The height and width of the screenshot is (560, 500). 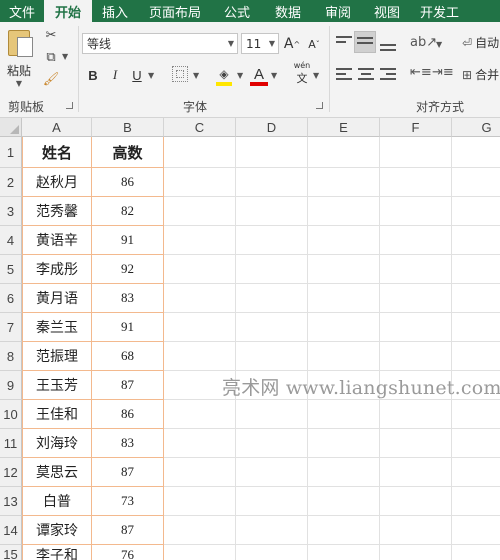 What do you see at coordinates (416, 152) in the screenshot?
I see `cell-f1` at bounding box center [416, 152].